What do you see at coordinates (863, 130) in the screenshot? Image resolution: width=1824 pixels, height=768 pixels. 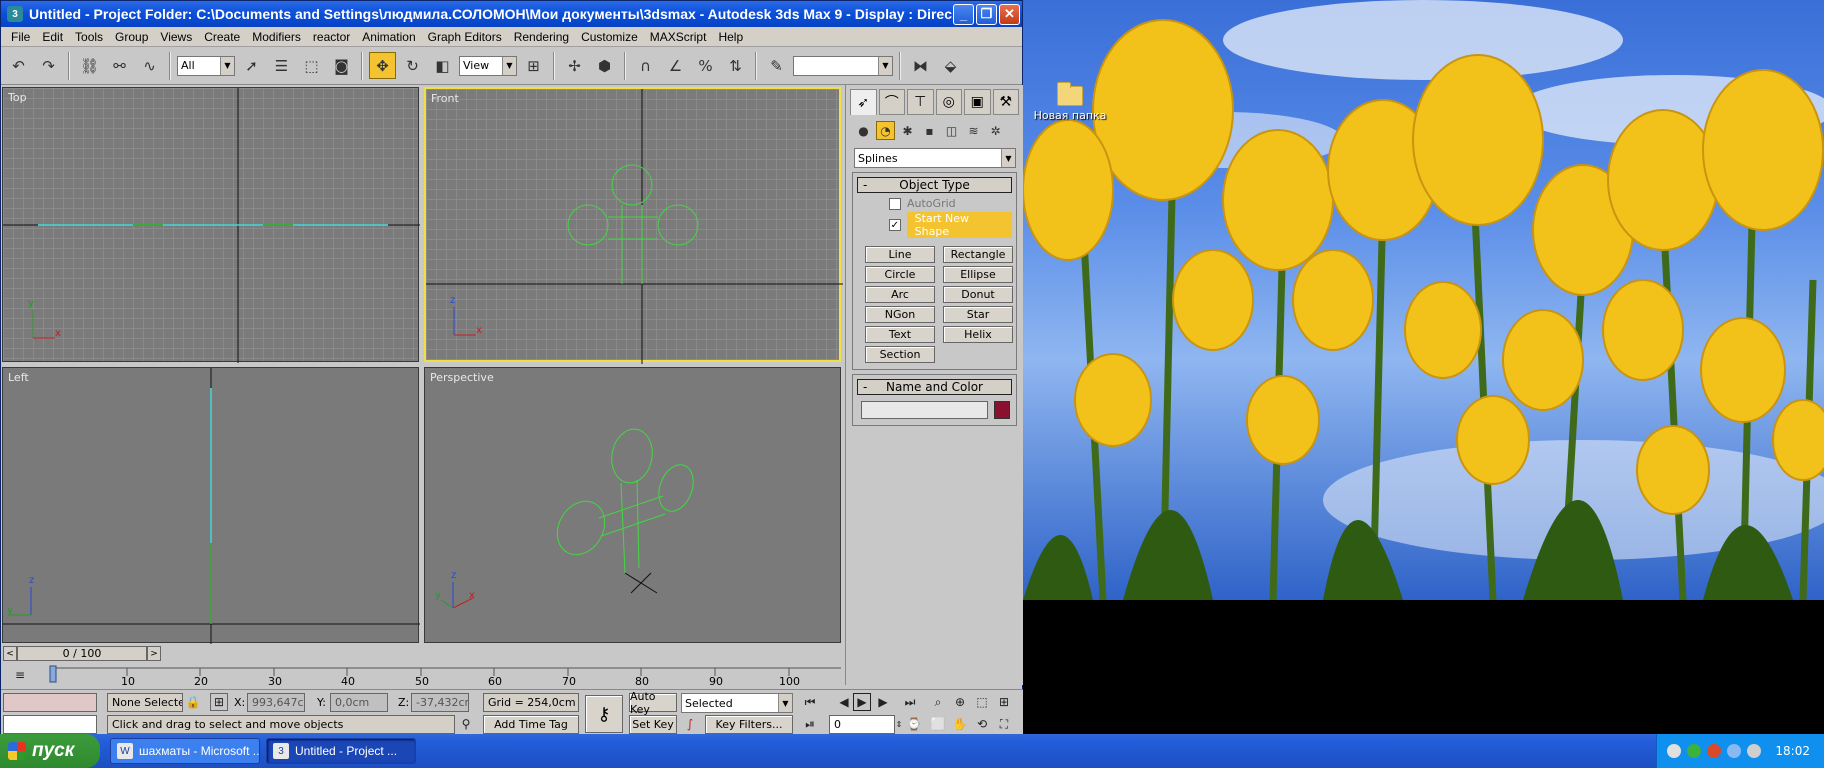 I see `geometry-icon: ●` at bounding box center [863, 130].